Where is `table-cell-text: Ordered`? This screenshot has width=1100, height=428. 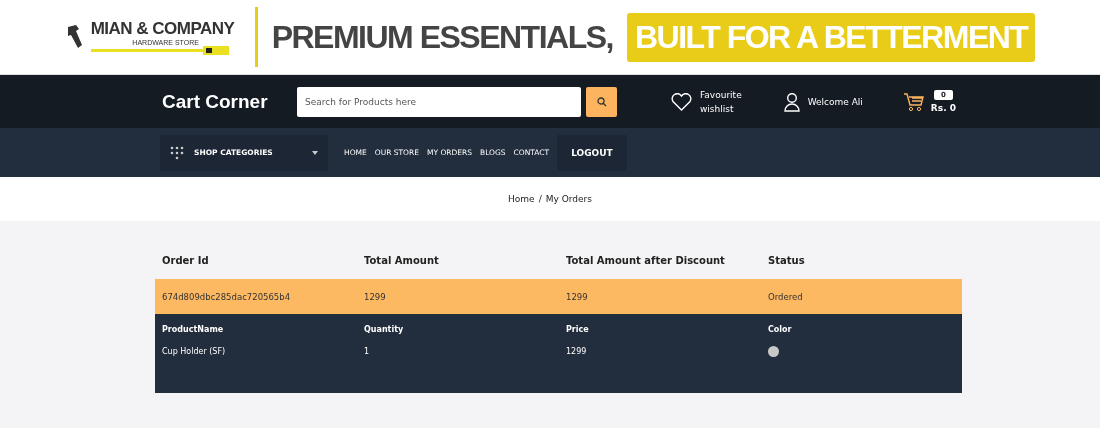 table-cell-text: Ordered is located at coordinates (786, 296).